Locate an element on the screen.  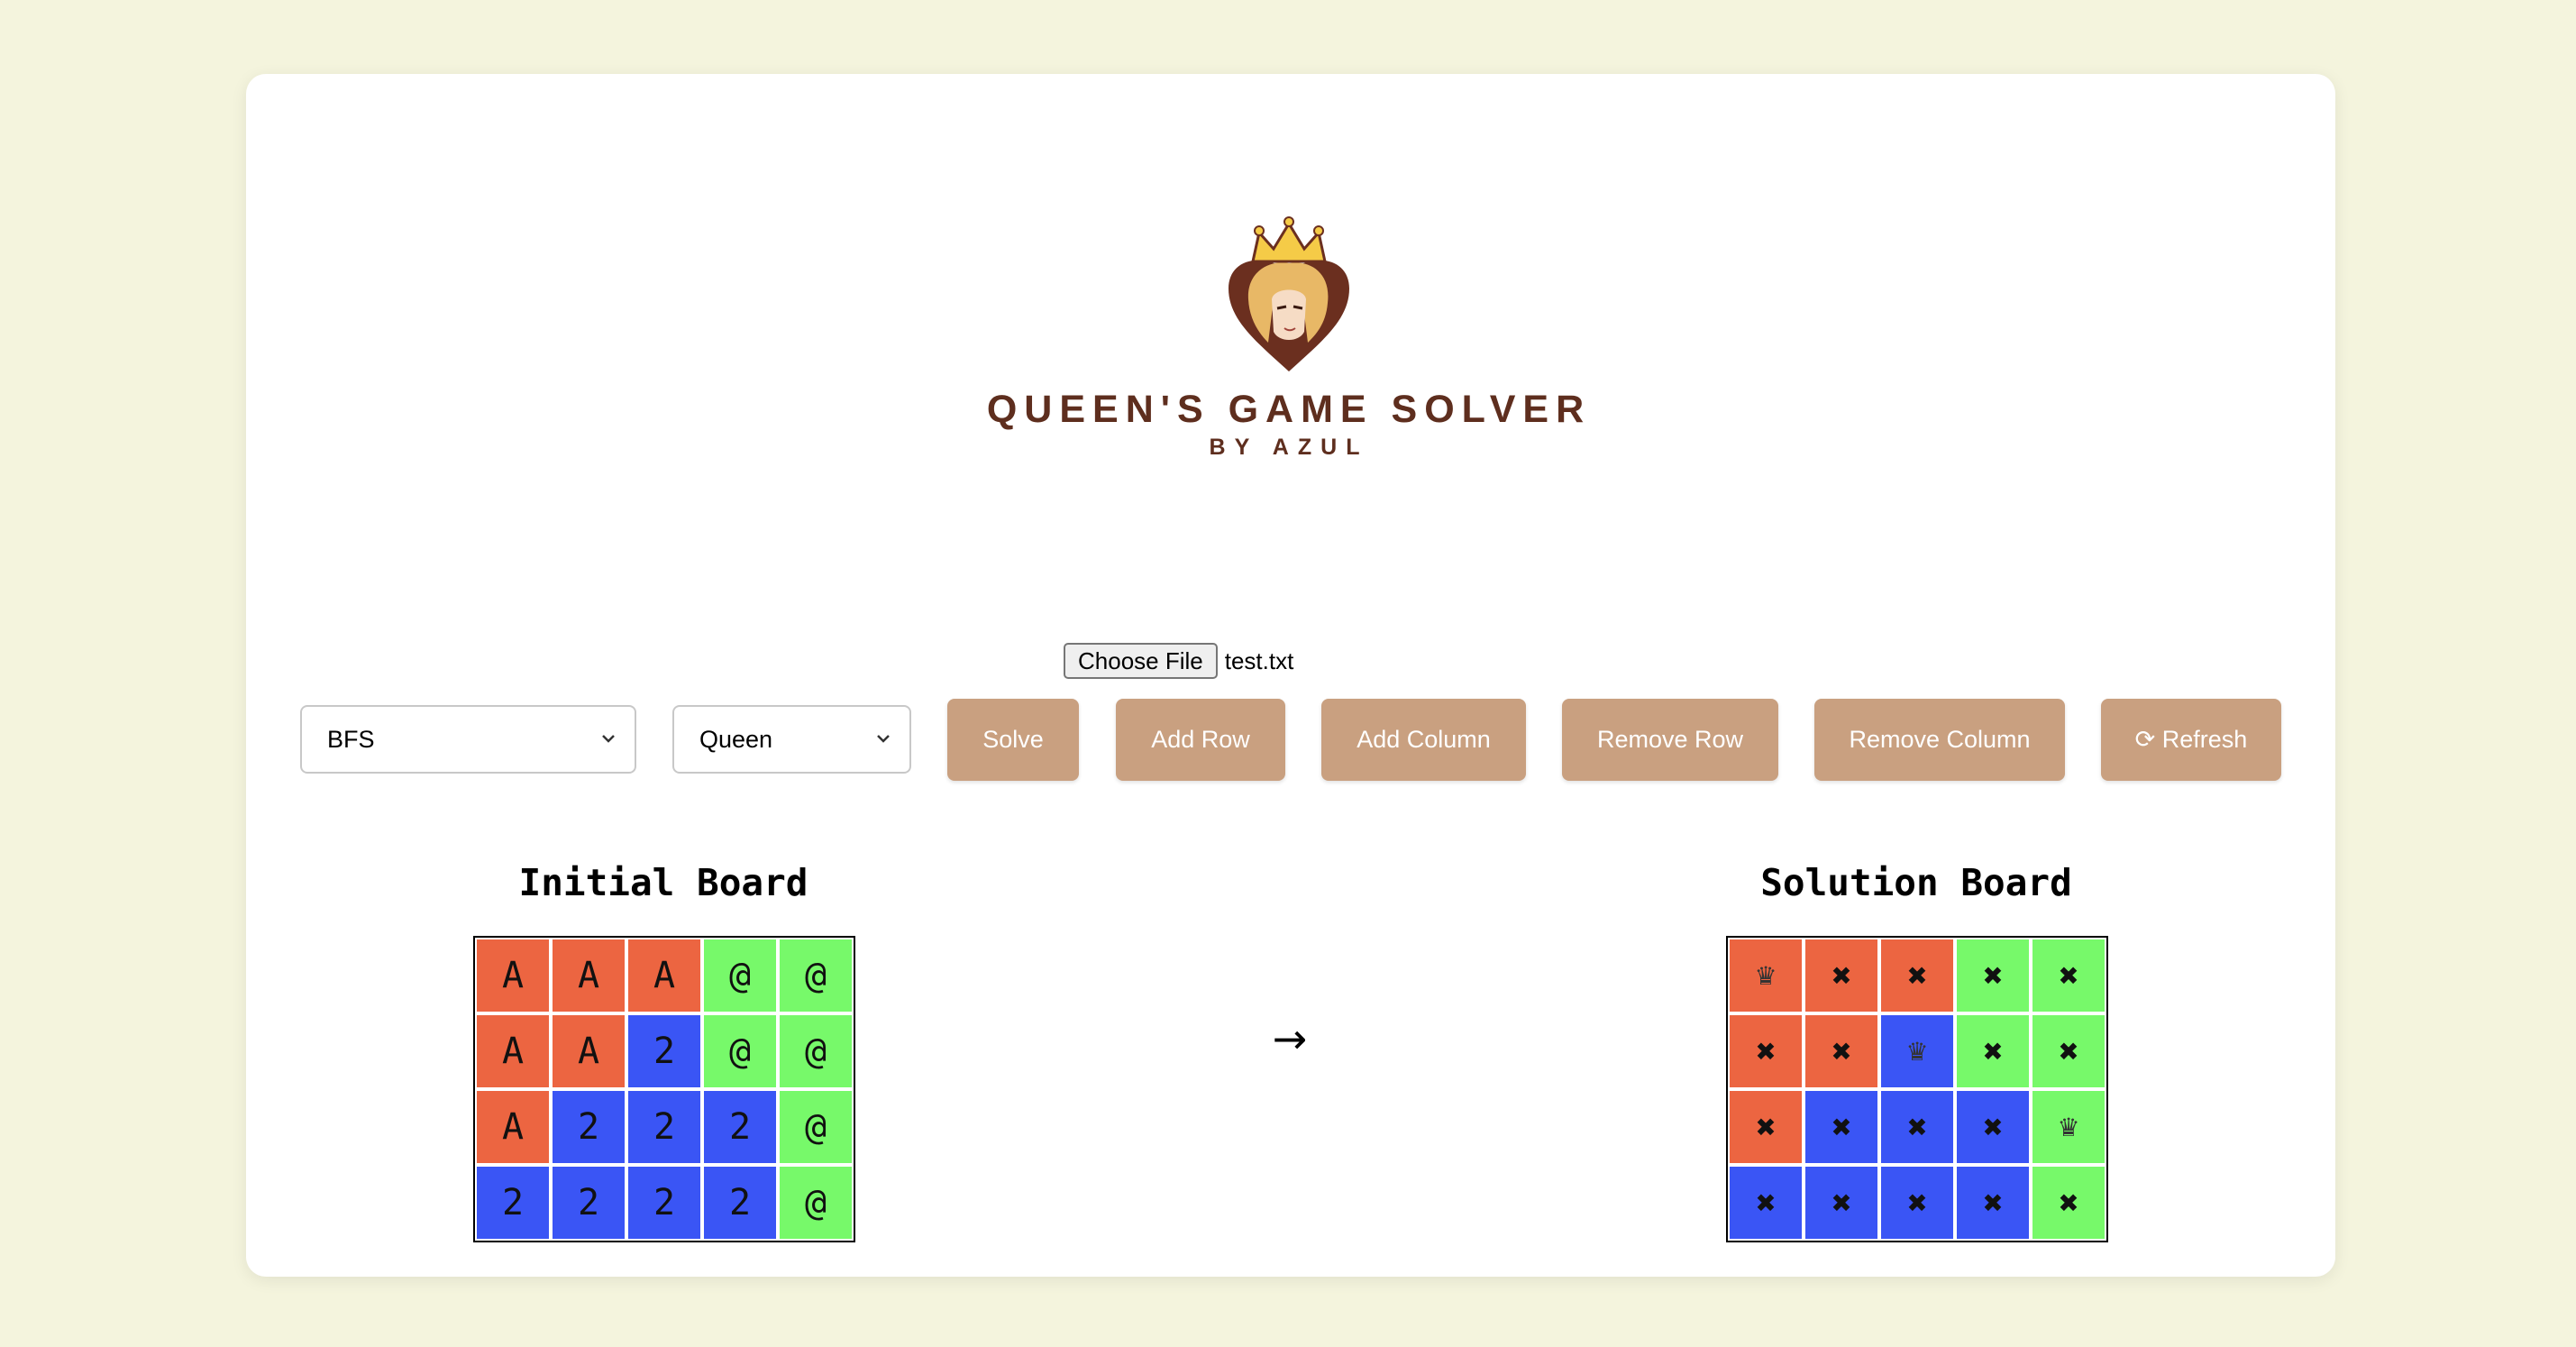
arrow-icon: → is located at coordinates (1290, 1038).